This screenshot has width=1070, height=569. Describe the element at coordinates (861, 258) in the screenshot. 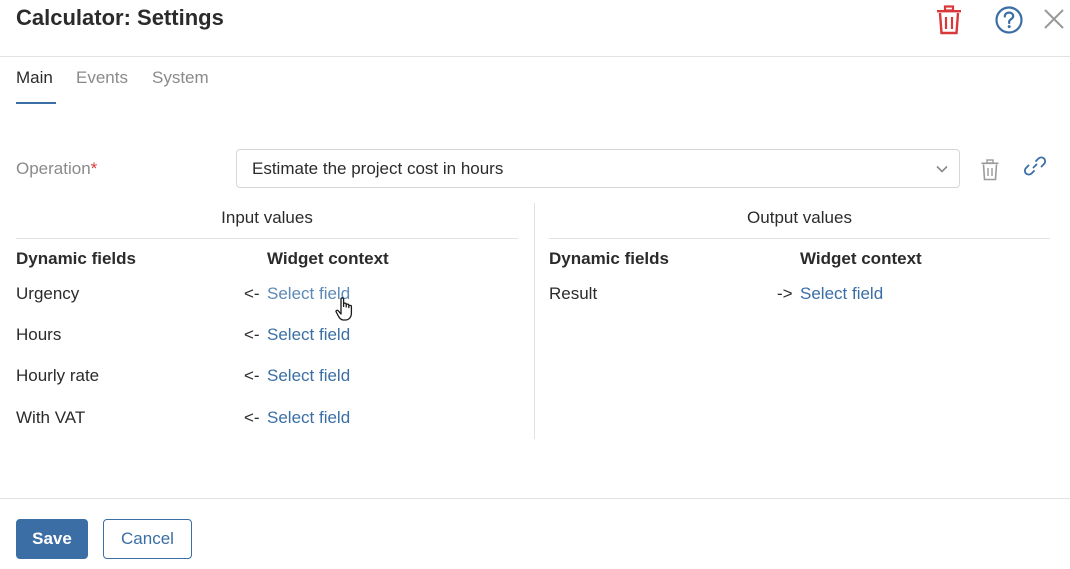

I see `output-col-widget-context: Widget context` at that location.